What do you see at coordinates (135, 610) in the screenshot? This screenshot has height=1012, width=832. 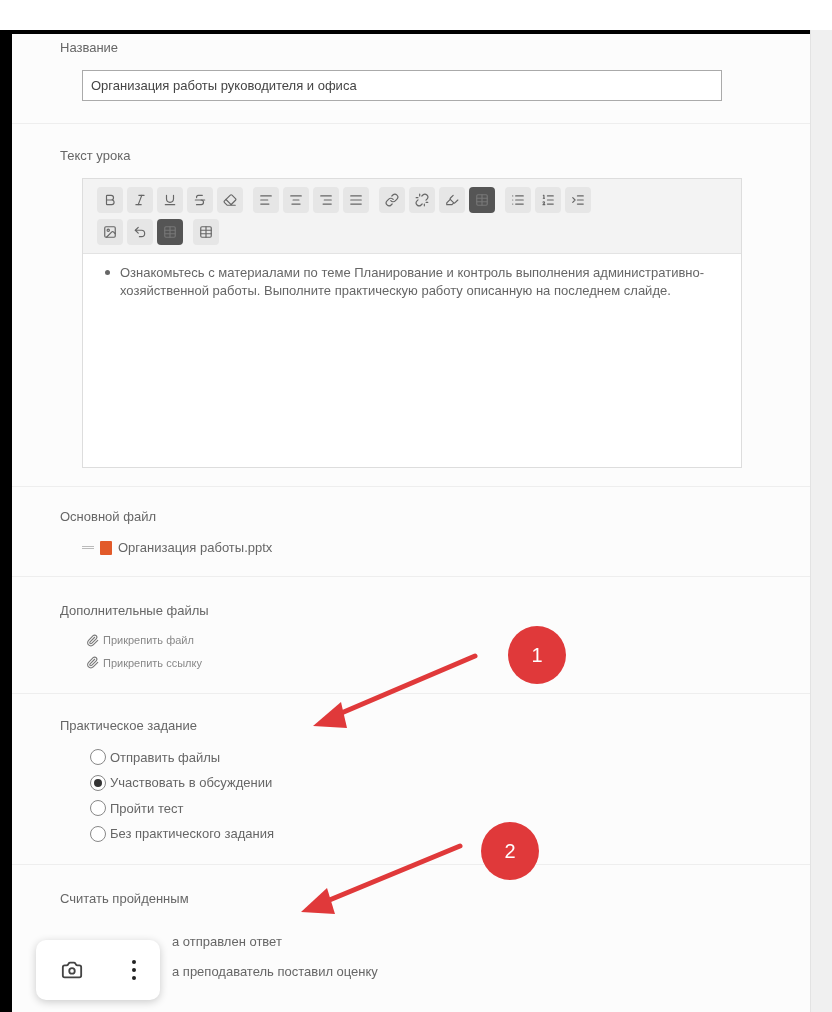 I see `section-label: Дополнительные файлы` at bounding box center [135, 610].